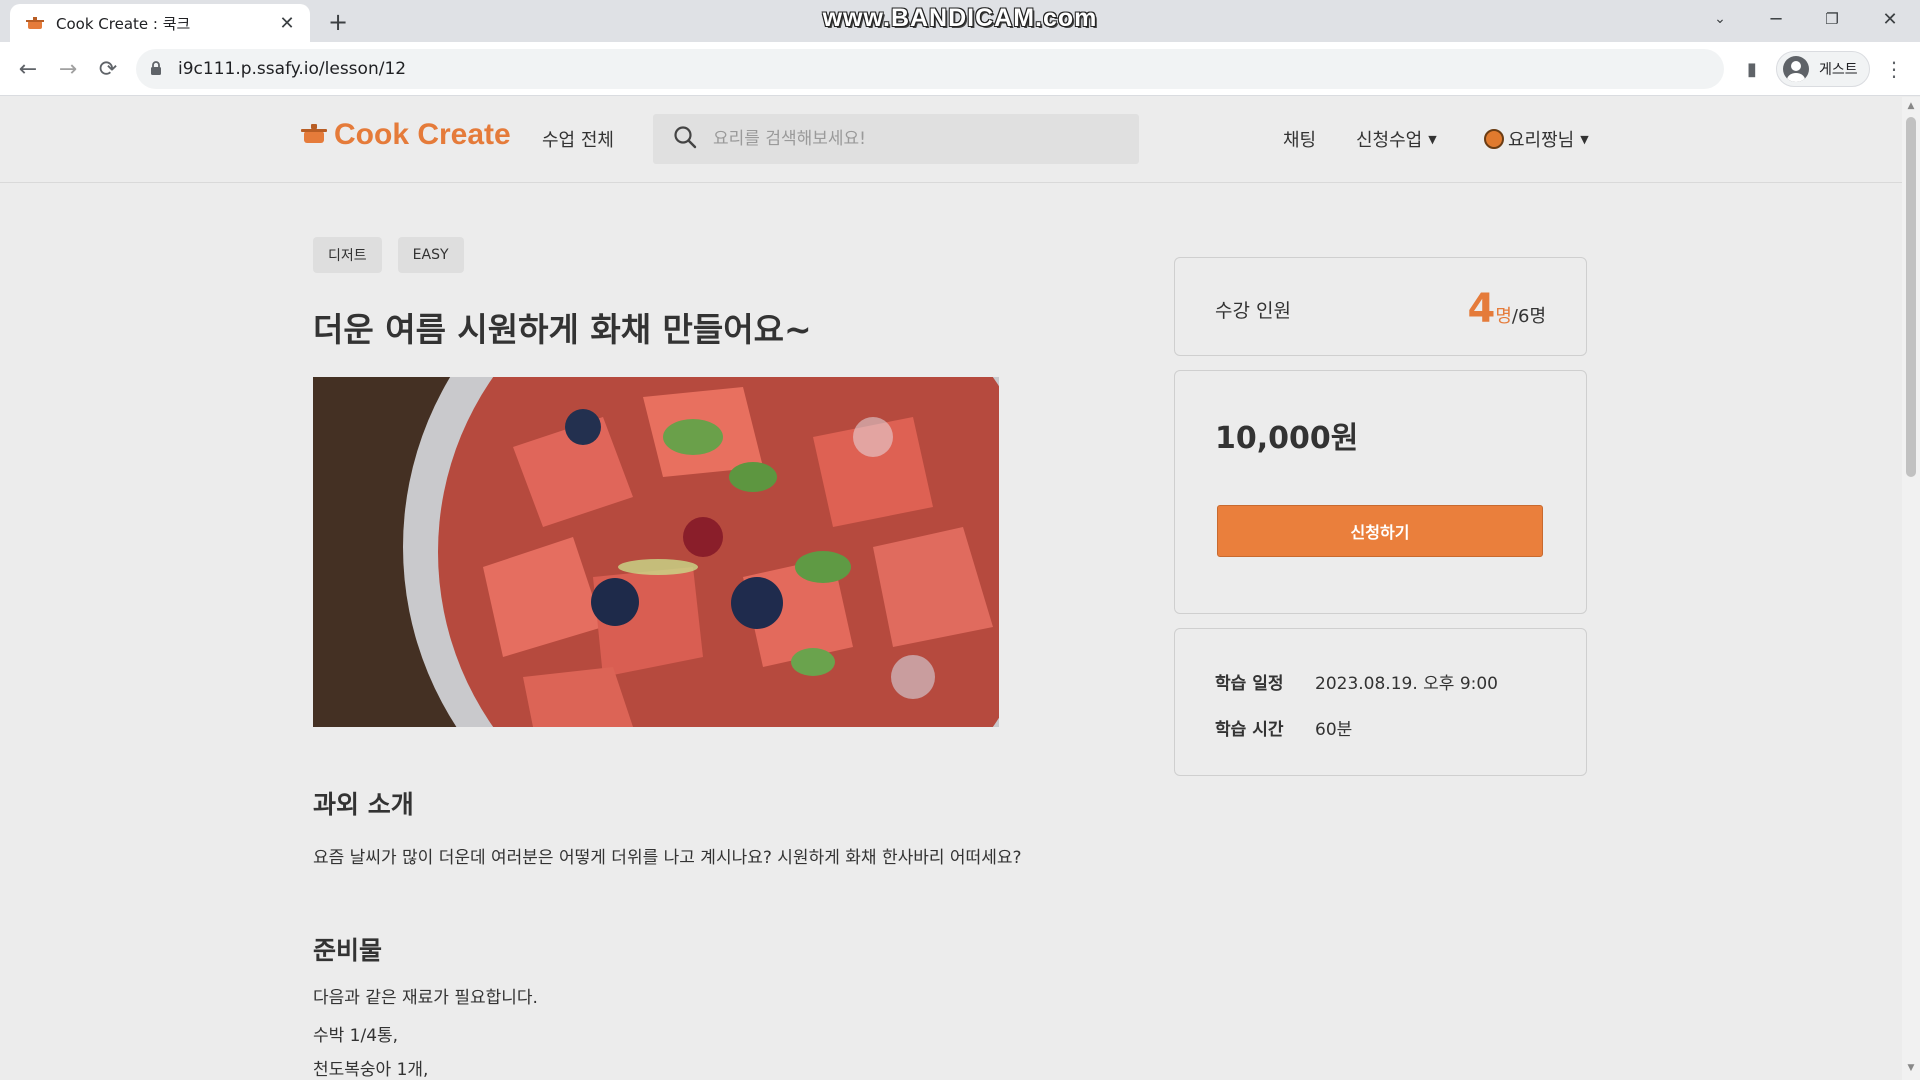  What do you see at coordinates (1911, 297) in the screenshot?
I see `scroll-thumb` at bounding box center [1911, 297].